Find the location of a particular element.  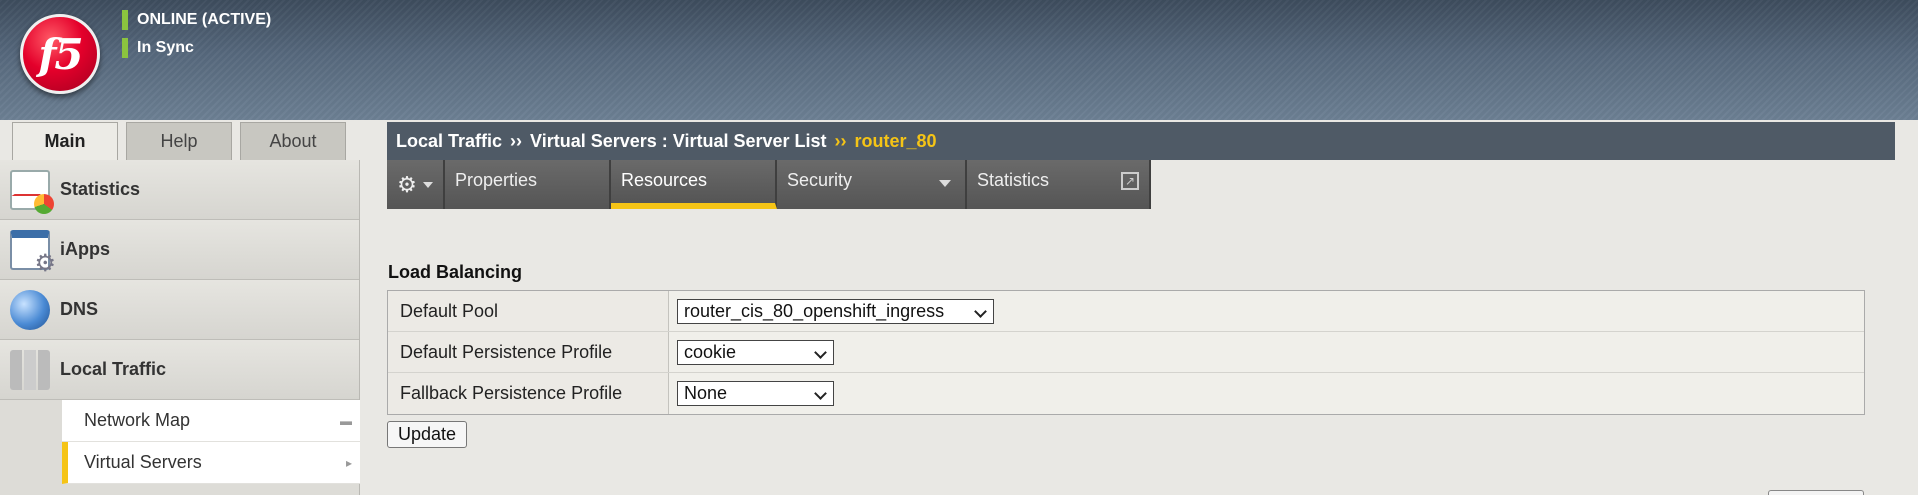

status-online: ONLINE (ACTIVE) is located at coordinates (196, 20).